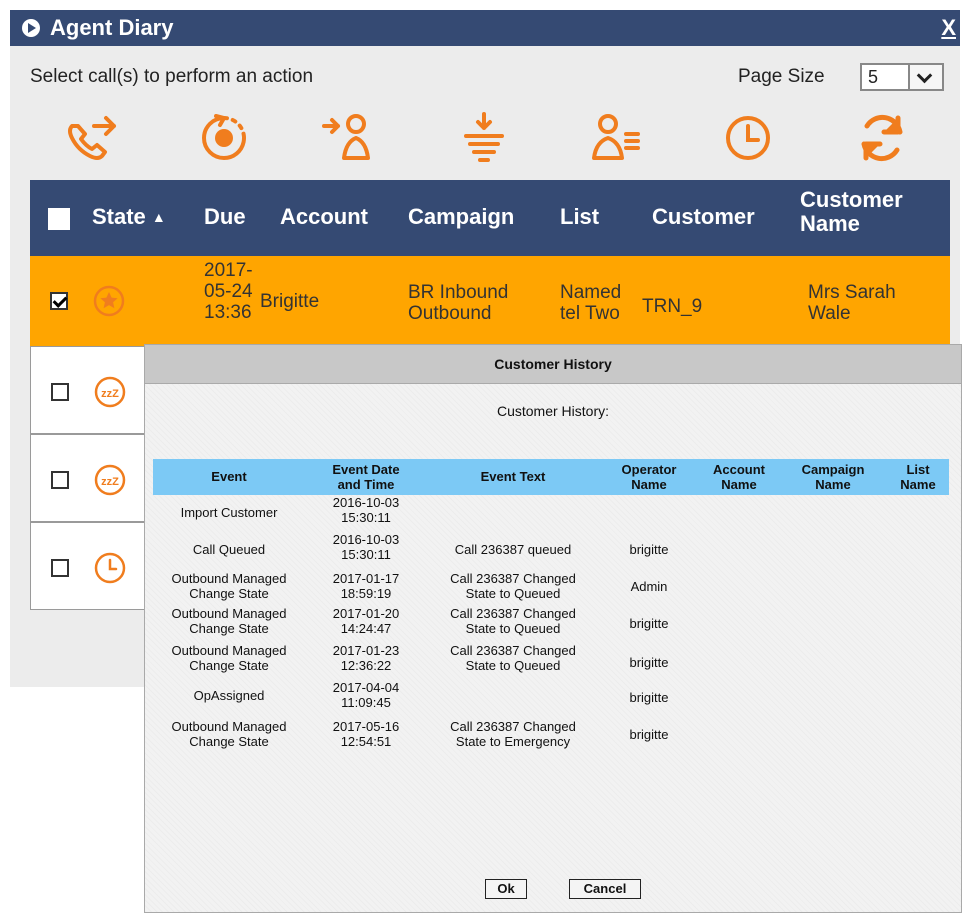 Image resolution: width=962 pixels, height=913 pixels. Describe the element at coordinates (852, 303) in the screenshot. I see `customer-name-cell: Mrs Sarah Wale` at that location.